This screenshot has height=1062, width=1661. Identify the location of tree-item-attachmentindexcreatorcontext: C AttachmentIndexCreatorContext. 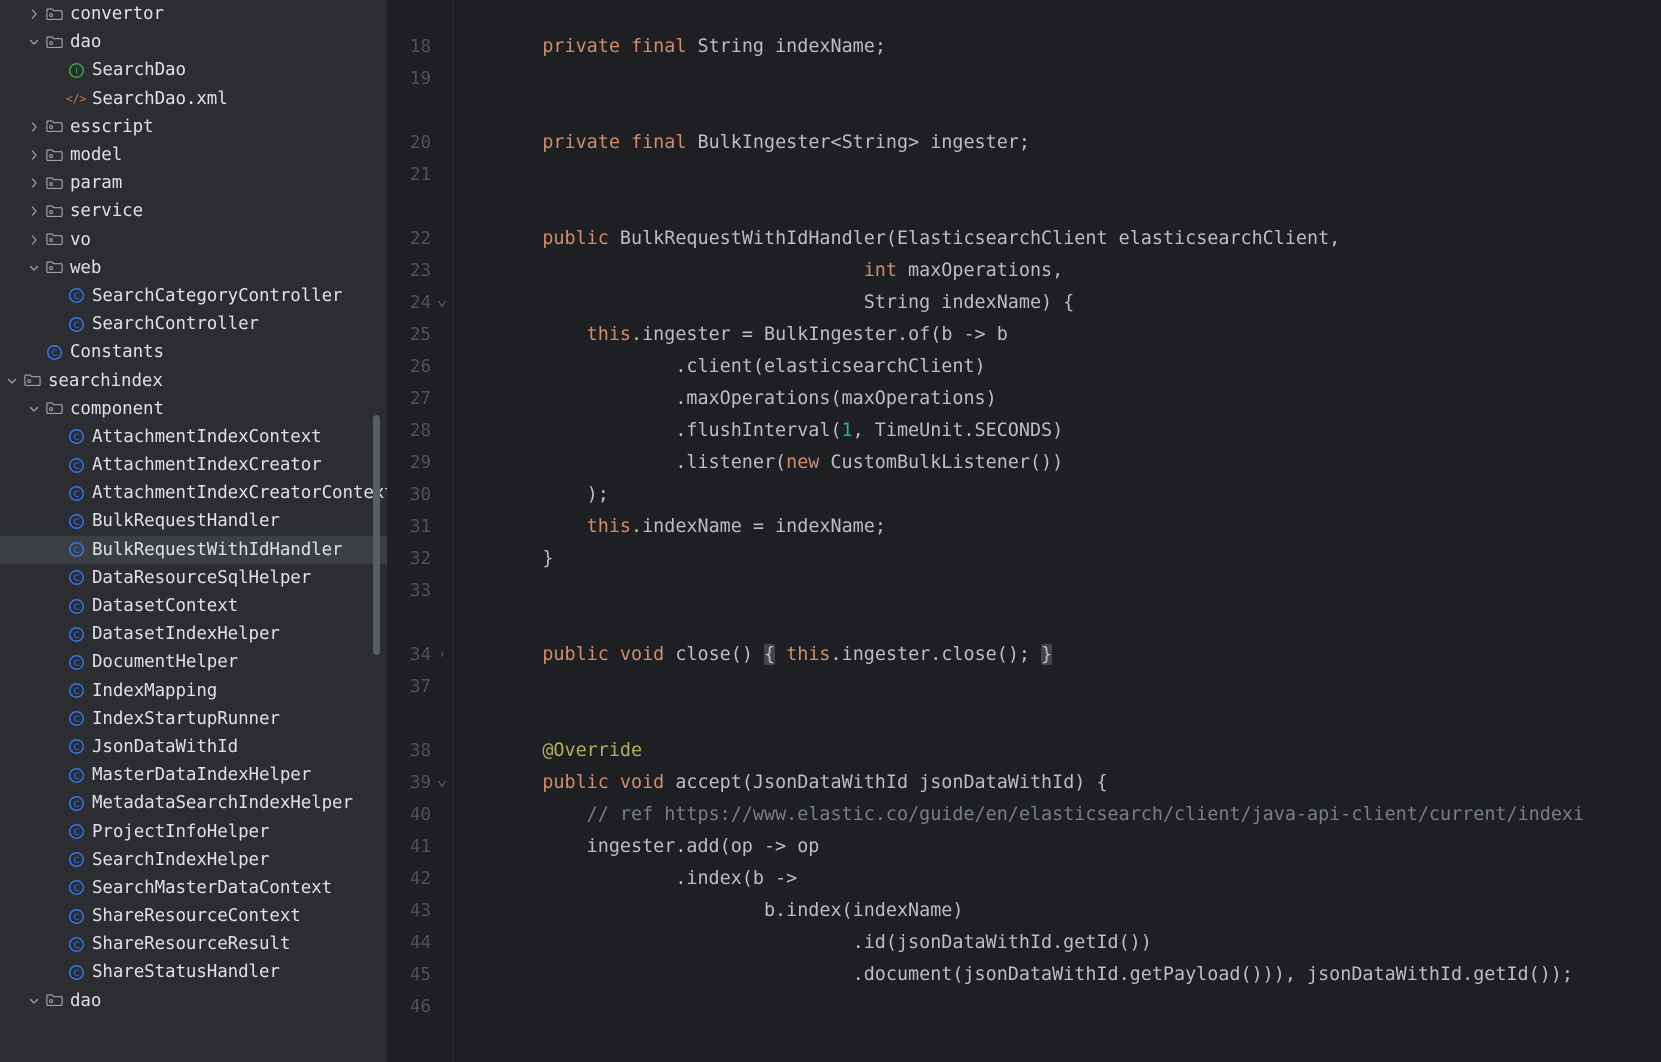
(193, 493).